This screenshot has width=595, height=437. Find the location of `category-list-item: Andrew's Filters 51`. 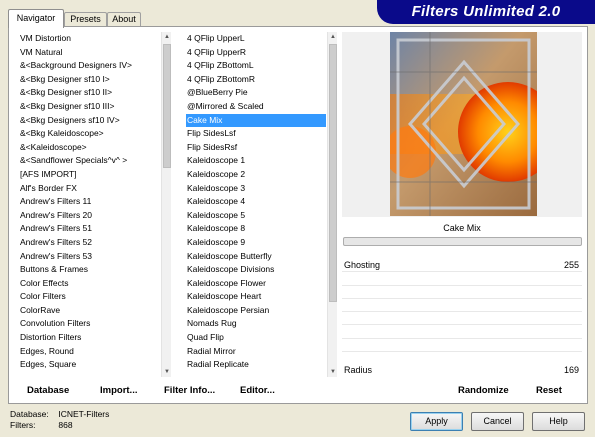

category-list-item: Andrew's Filters 51 is located at coordinates (89, 229).